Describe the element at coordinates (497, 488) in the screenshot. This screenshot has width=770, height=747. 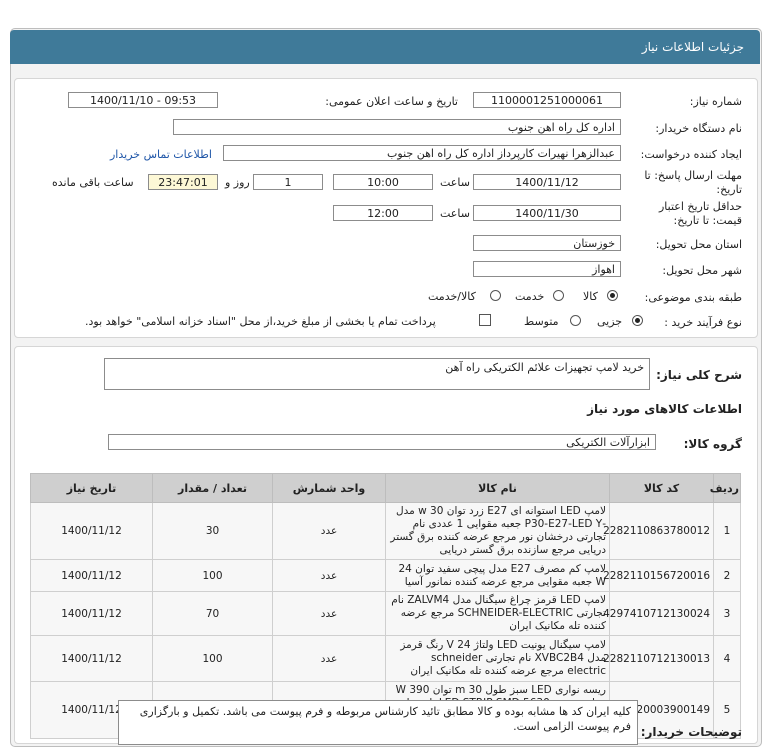
I see `col-header-name: نام کالا` at that location.